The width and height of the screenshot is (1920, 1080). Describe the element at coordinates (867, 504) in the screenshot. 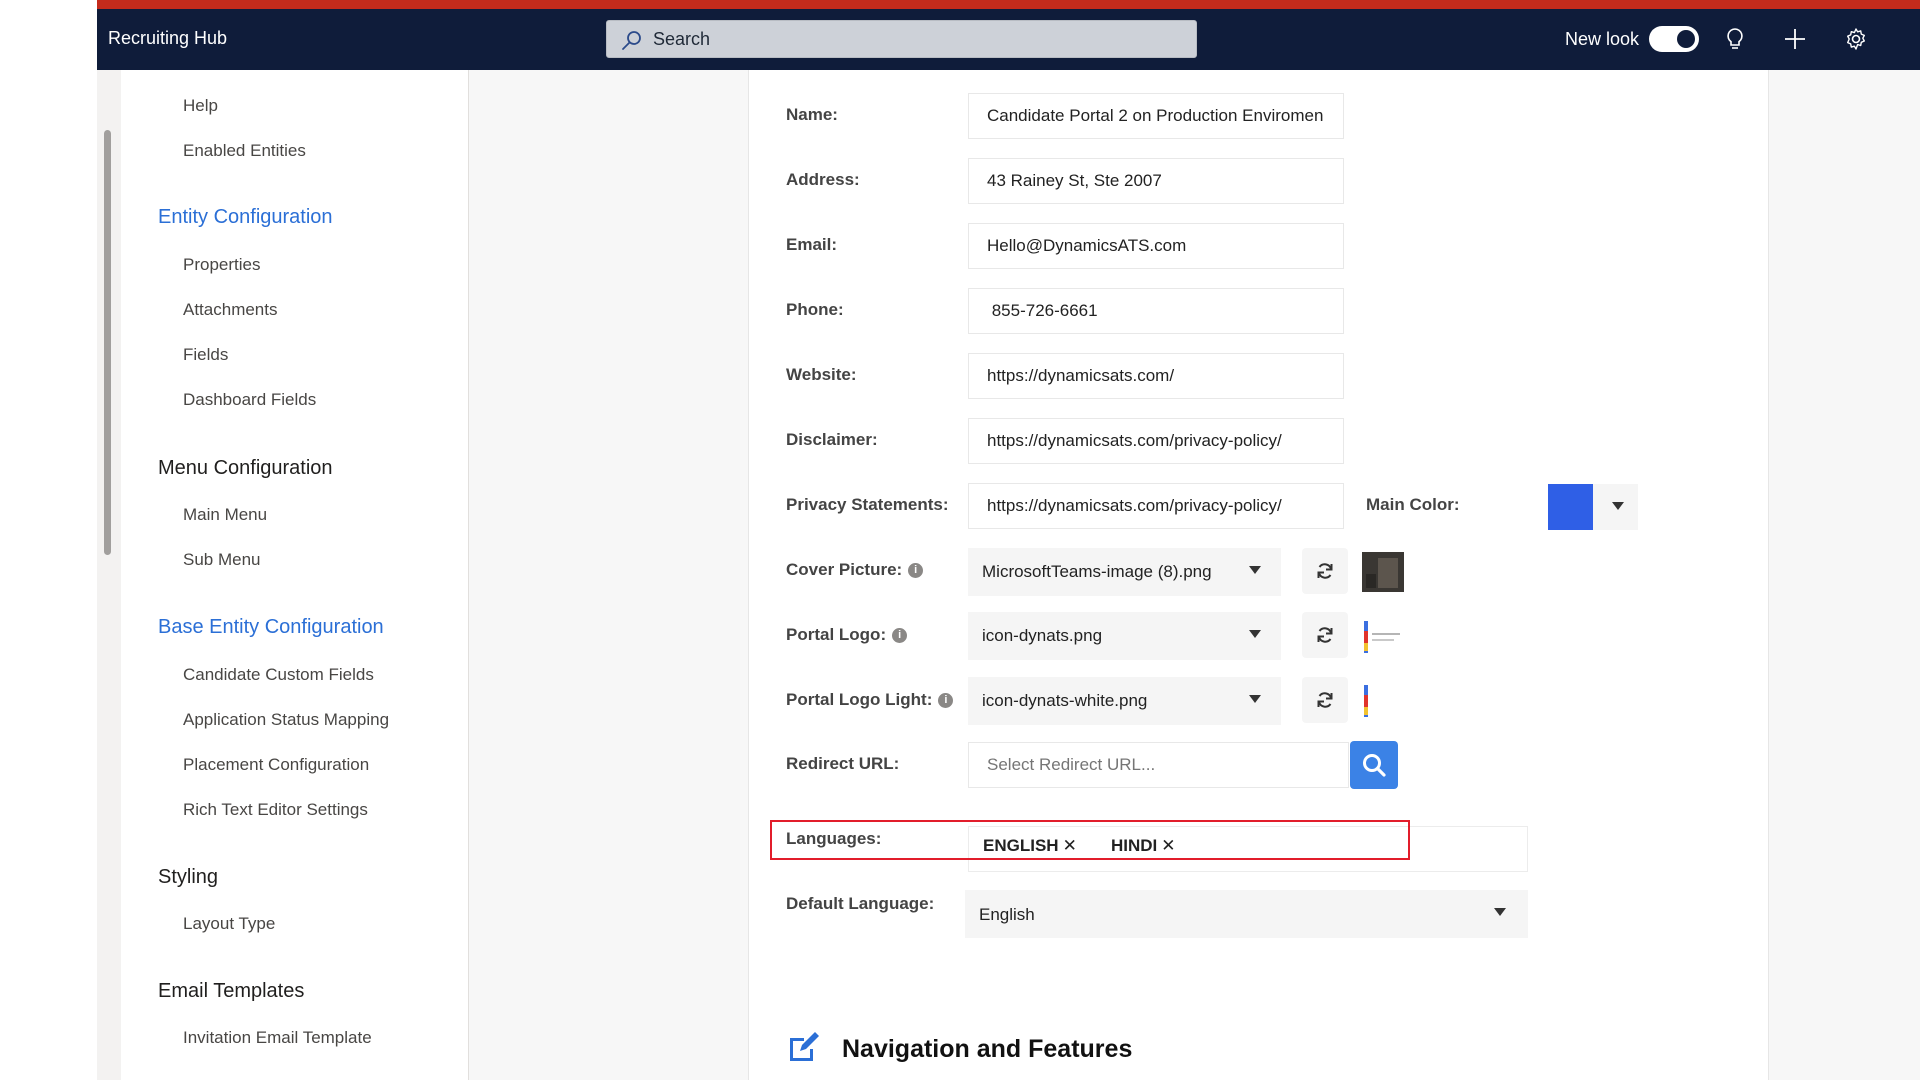

I see `privacy-statements-label: Privacy Statements:` at that location.